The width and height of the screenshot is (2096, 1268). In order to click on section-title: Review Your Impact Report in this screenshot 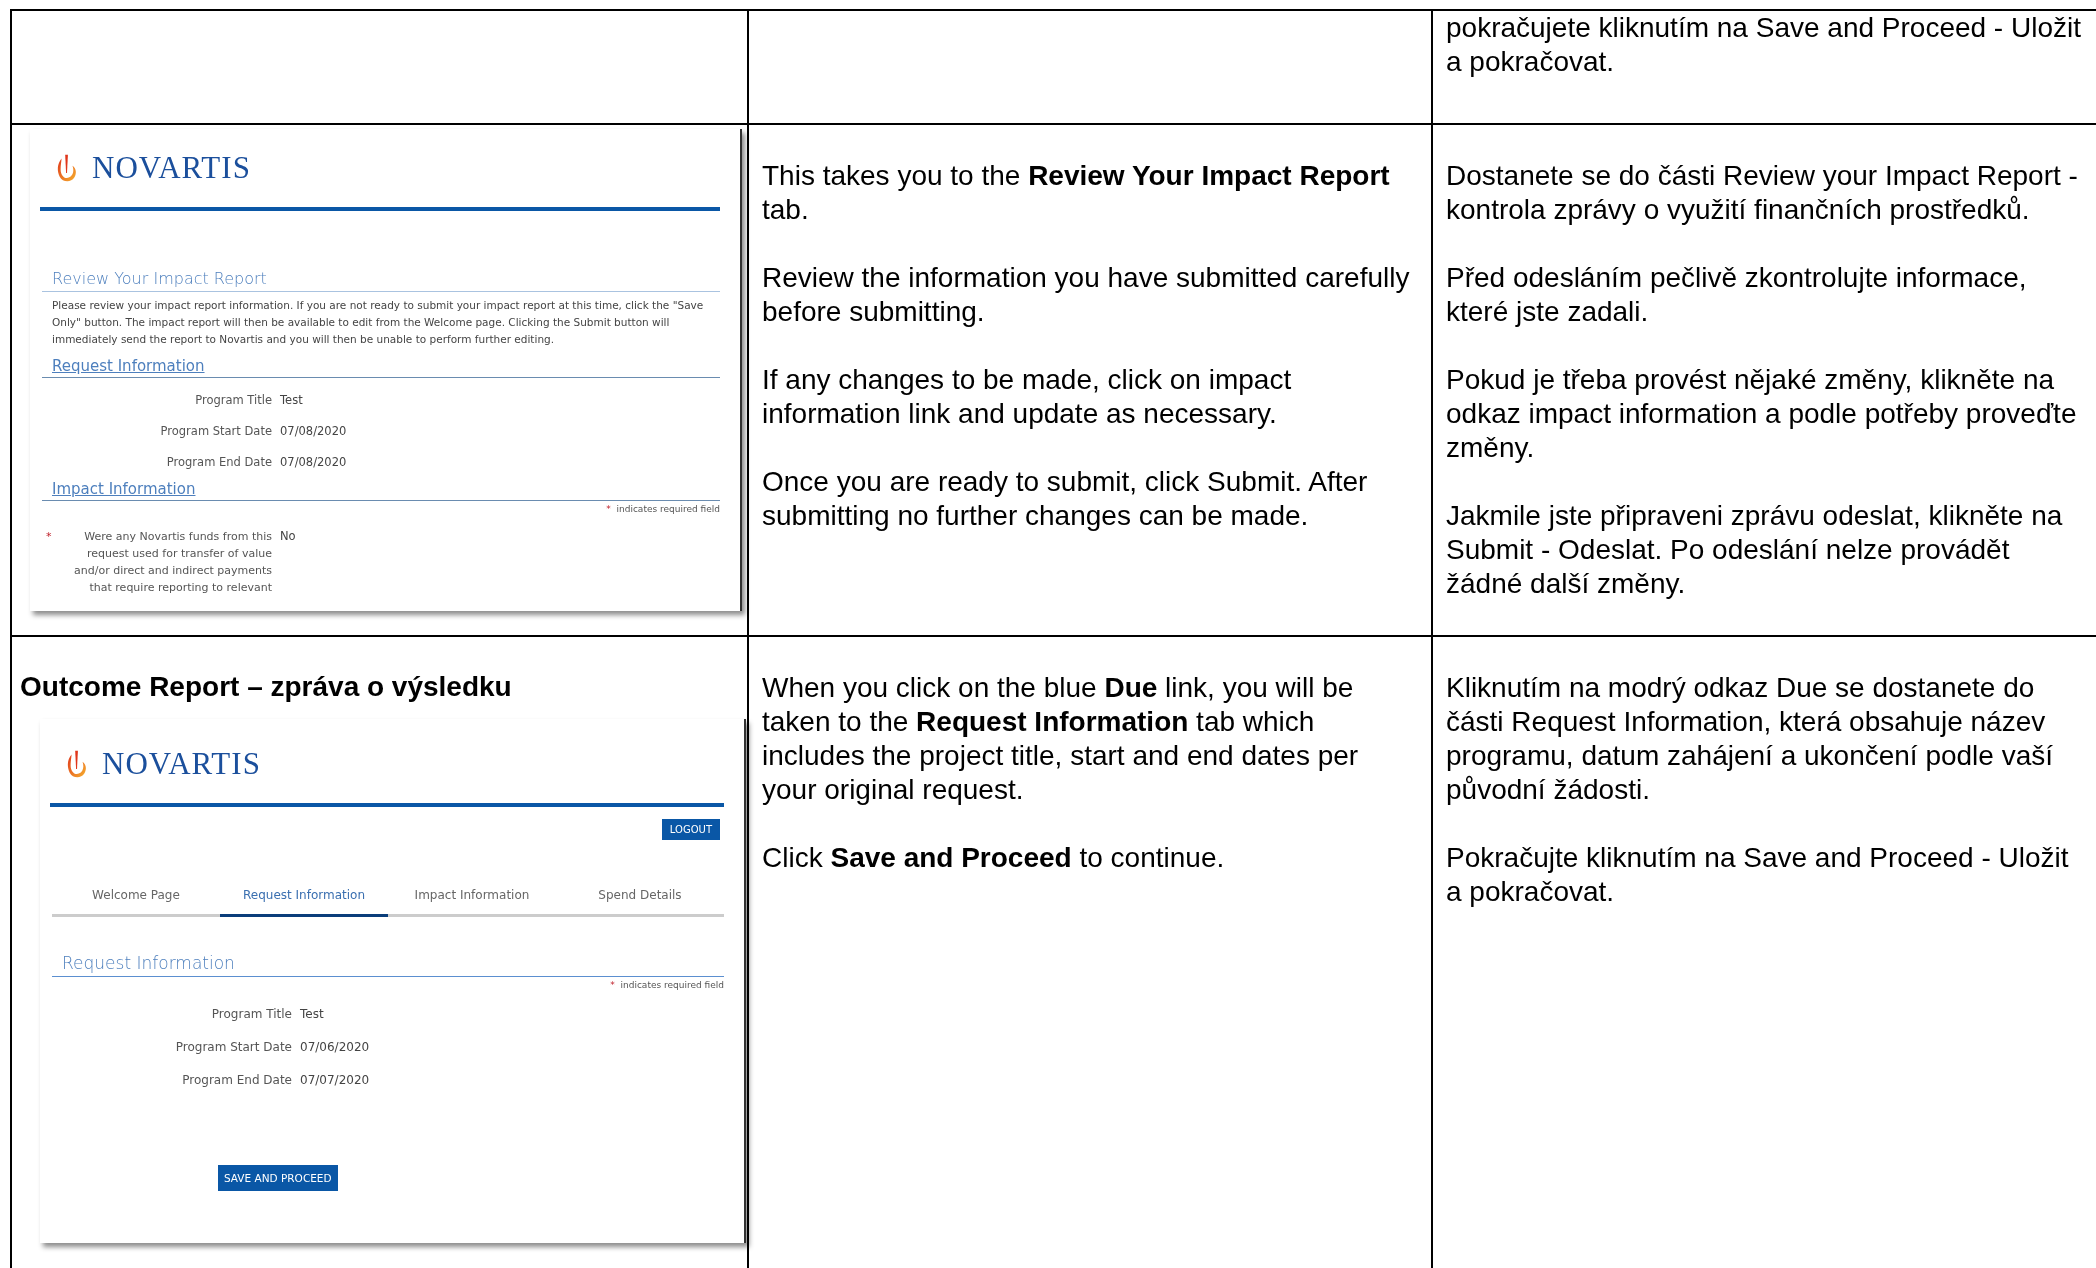, I will do `click(381, 251)`.